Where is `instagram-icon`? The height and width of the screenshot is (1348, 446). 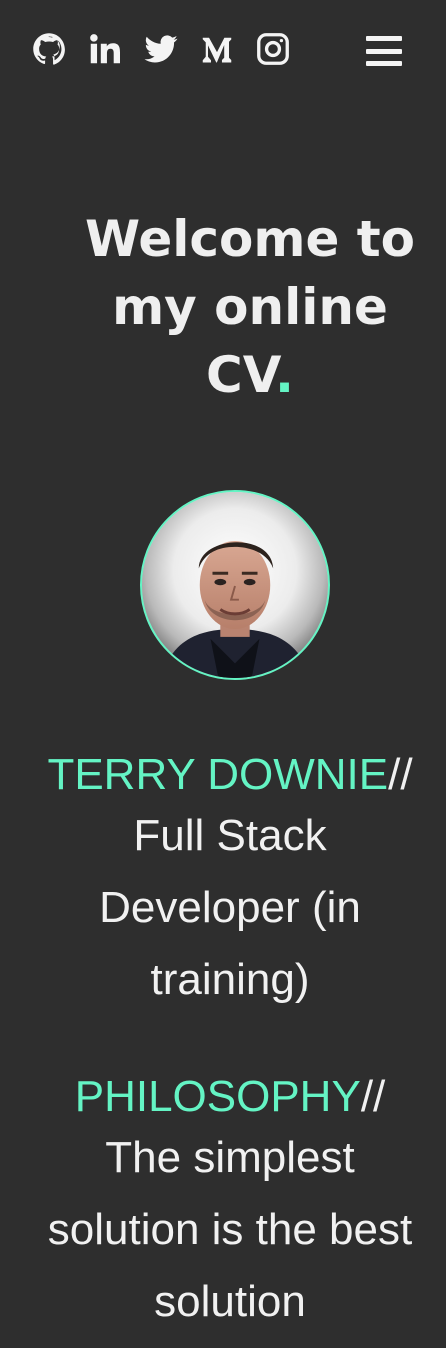 instagram-icon is located at coordinates (273, 49).